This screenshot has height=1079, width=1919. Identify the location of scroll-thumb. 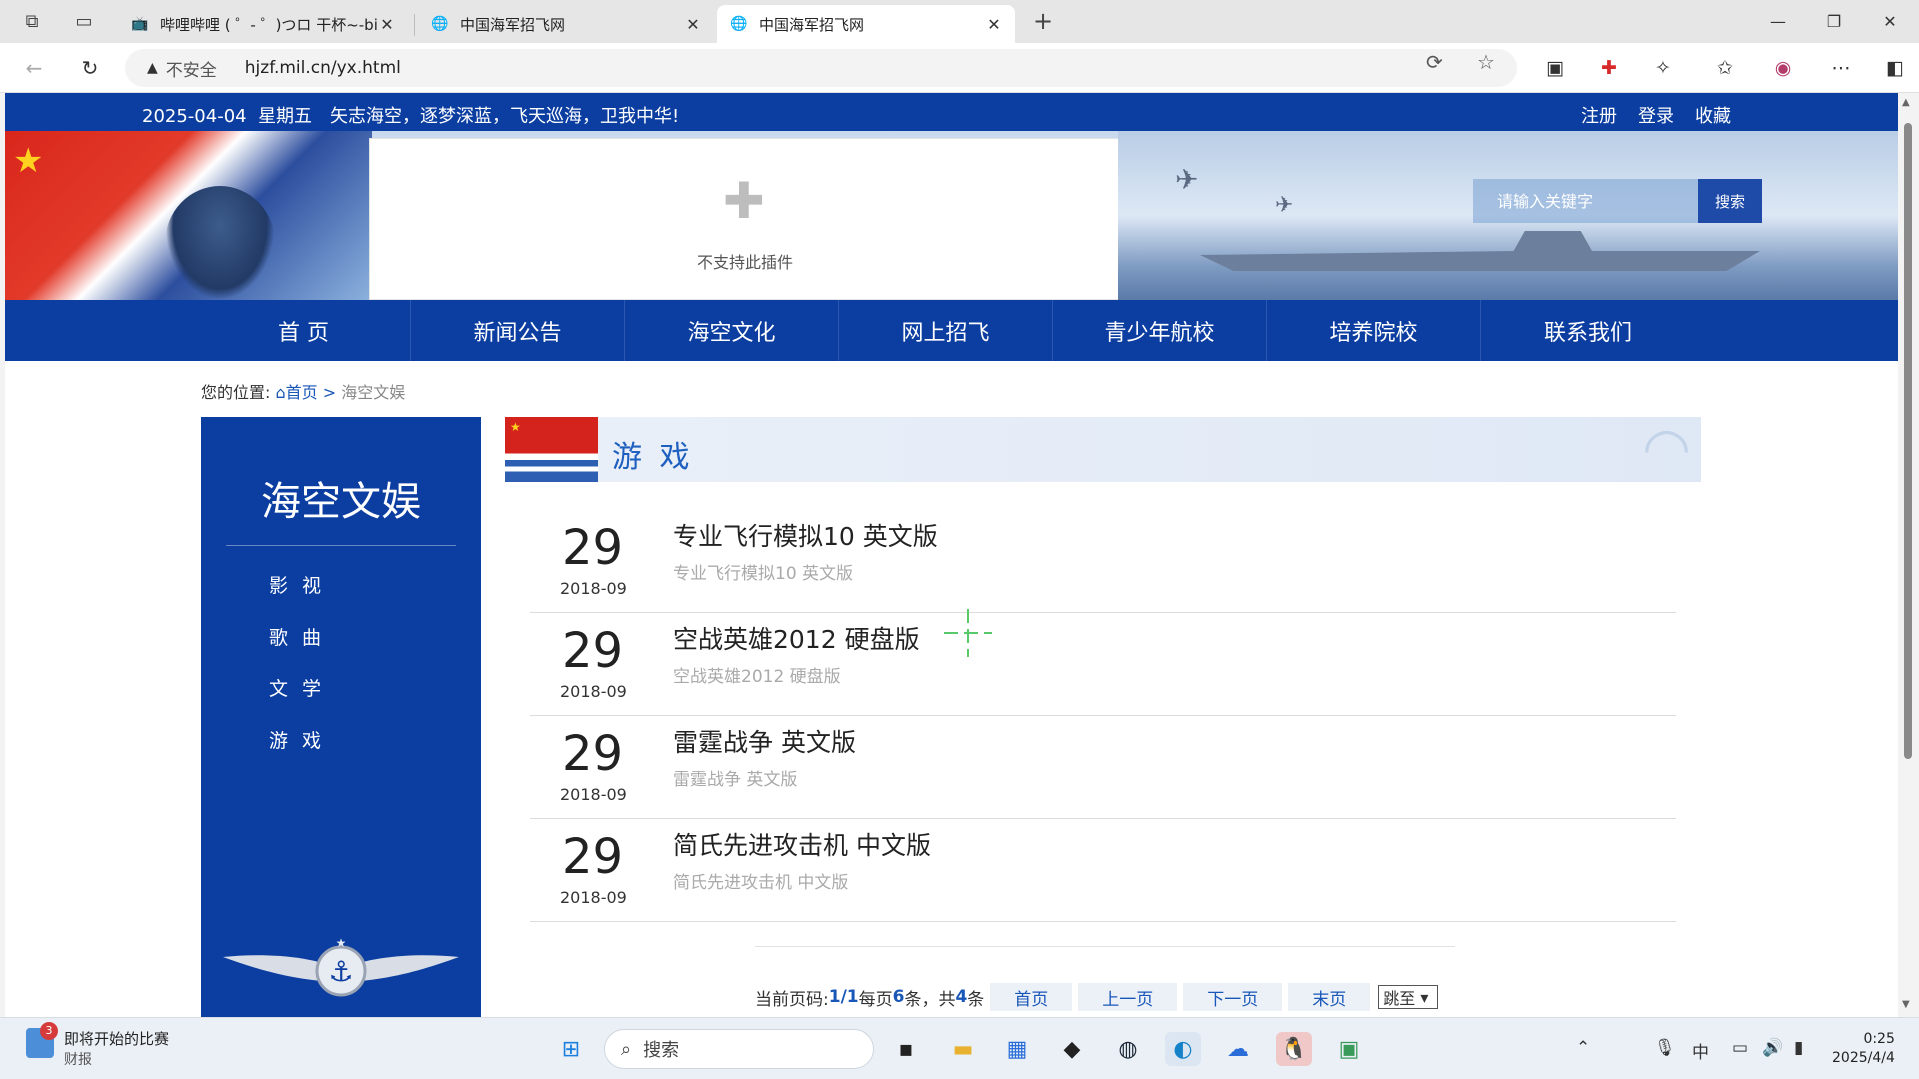
(1908, 441).